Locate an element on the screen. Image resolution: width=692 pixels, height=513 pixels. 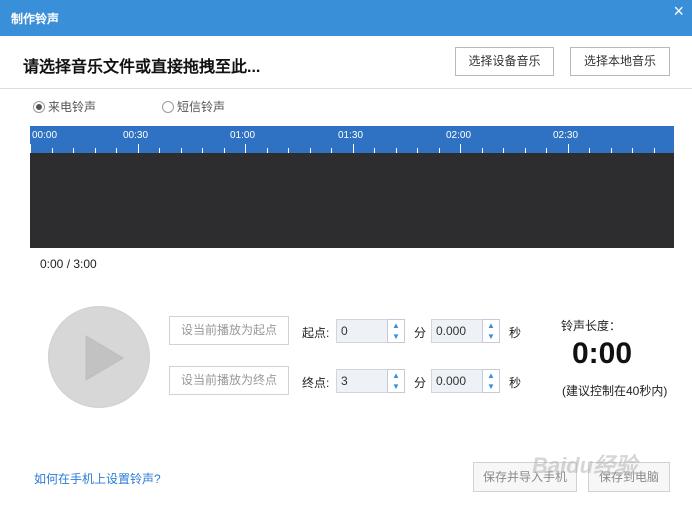
ringtone-length-label: 铃声长度： is located at coordinates (591, 326).